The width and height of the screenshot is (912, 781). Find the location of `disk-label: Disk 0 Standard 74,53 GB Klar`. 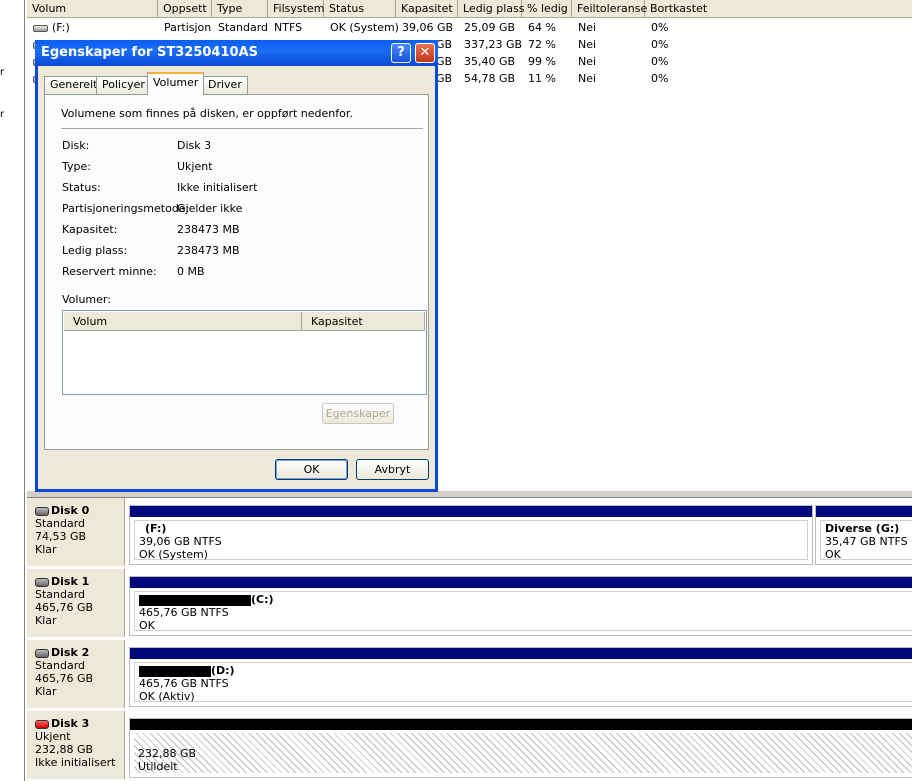

disk-label: Disk 0 Standard 74,53 GB Klar is located at coordinates (76, 532).